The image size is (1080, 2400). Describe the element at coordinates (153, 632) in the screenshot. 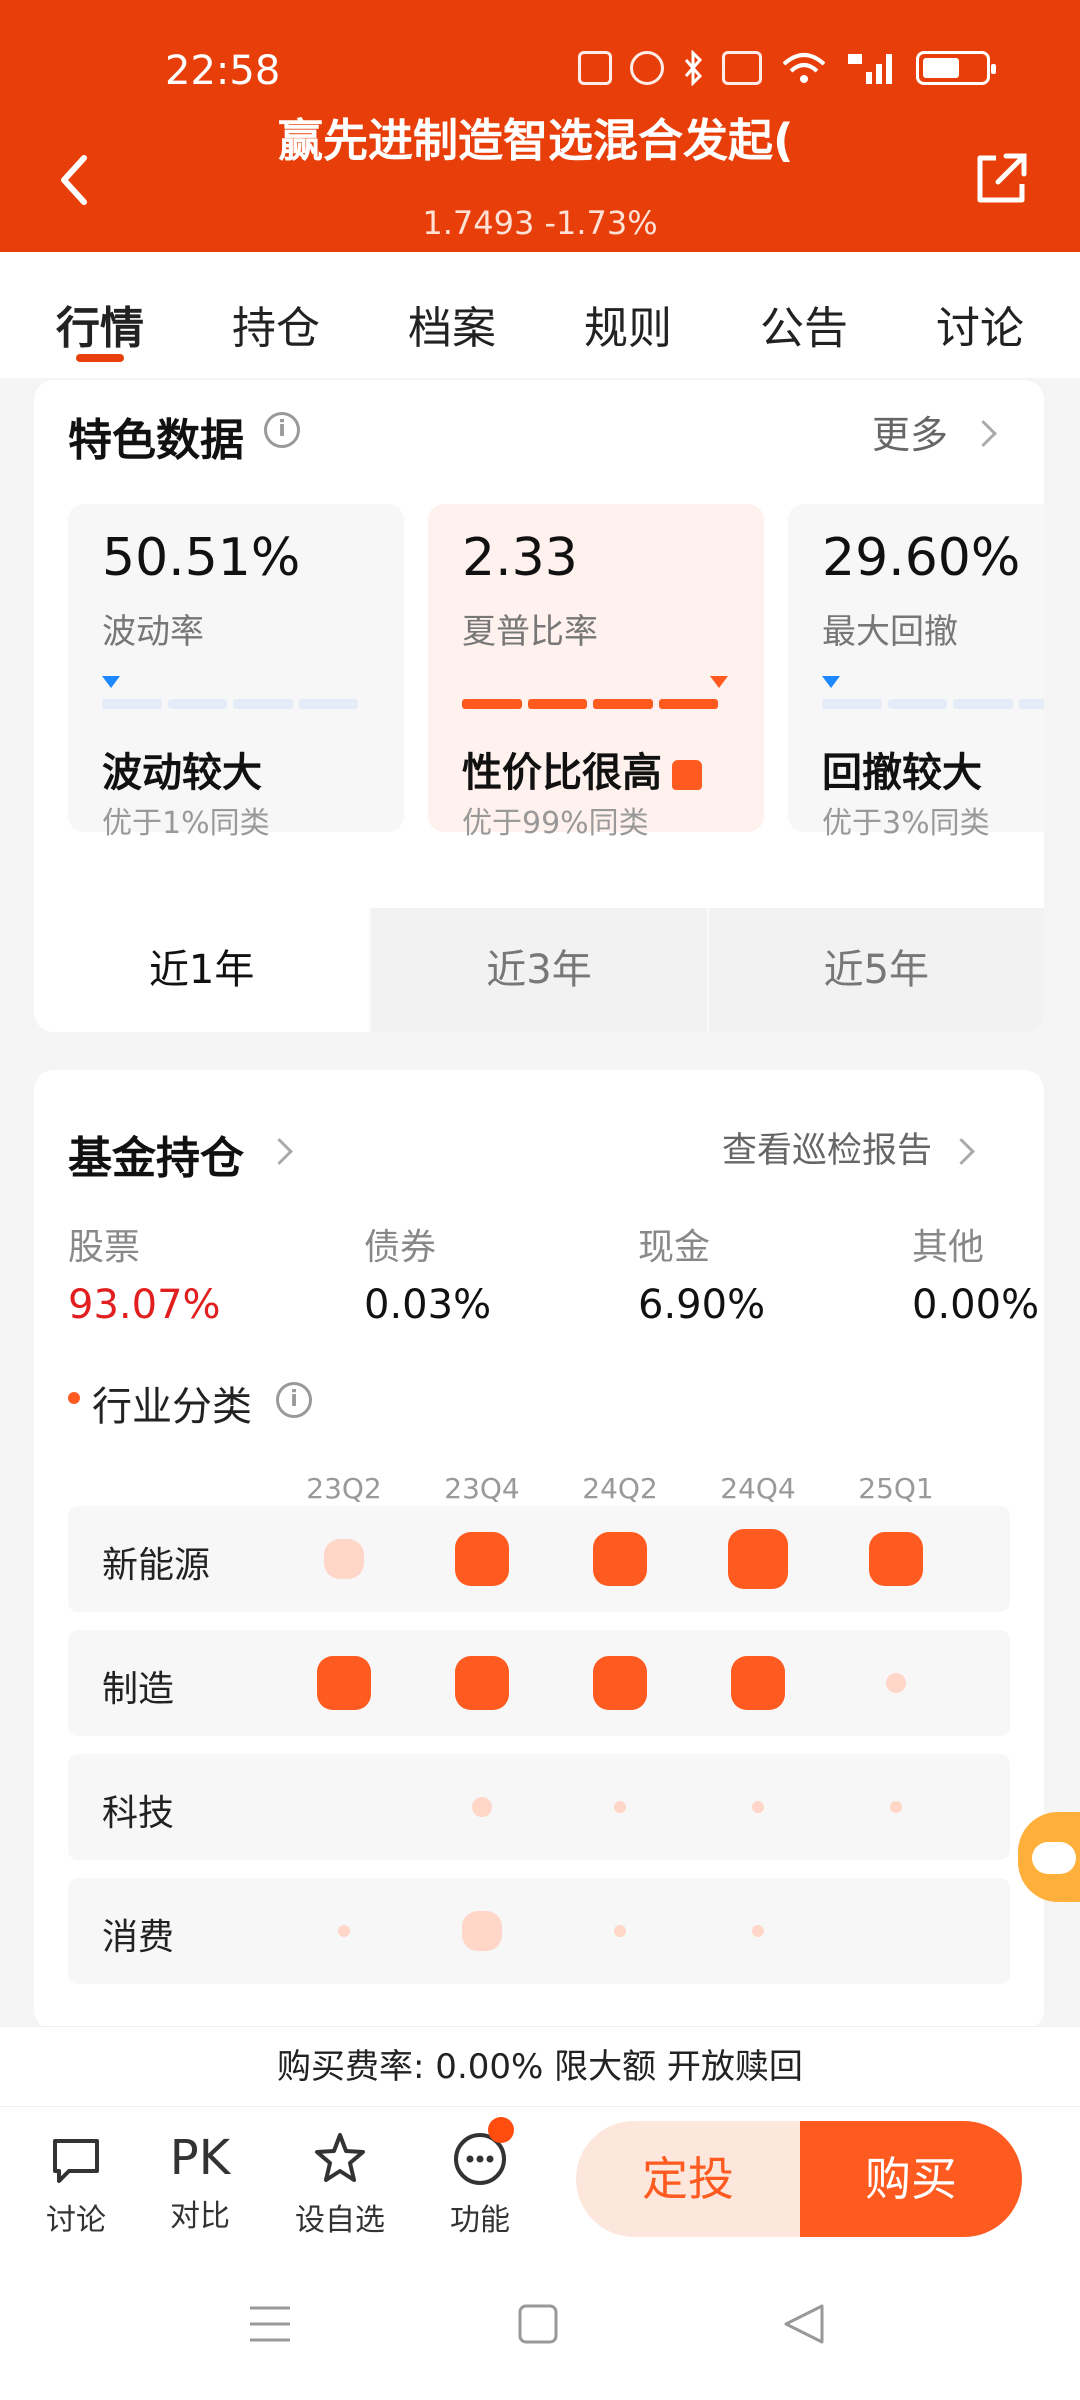

I see `metric-label: 波动率` at that location.